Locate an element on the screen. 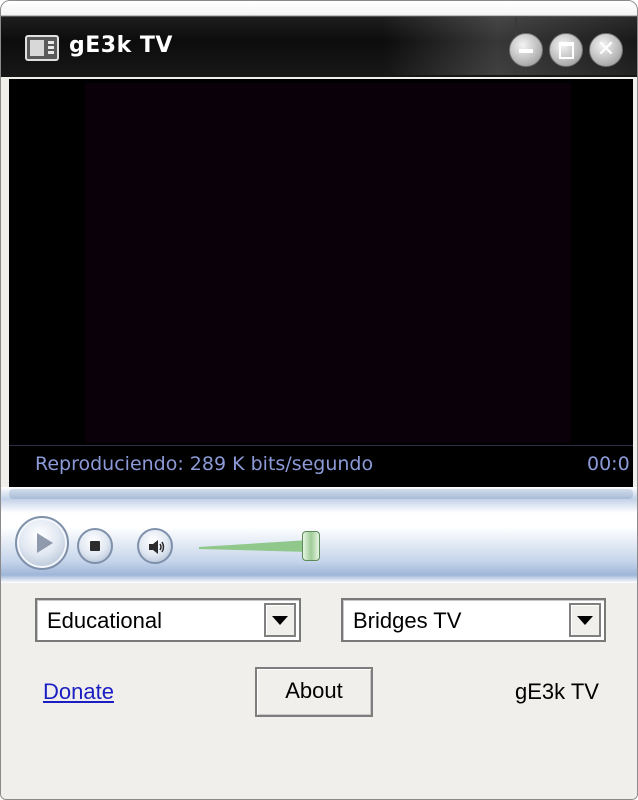  stop-button is located at coordinates (95, 546).